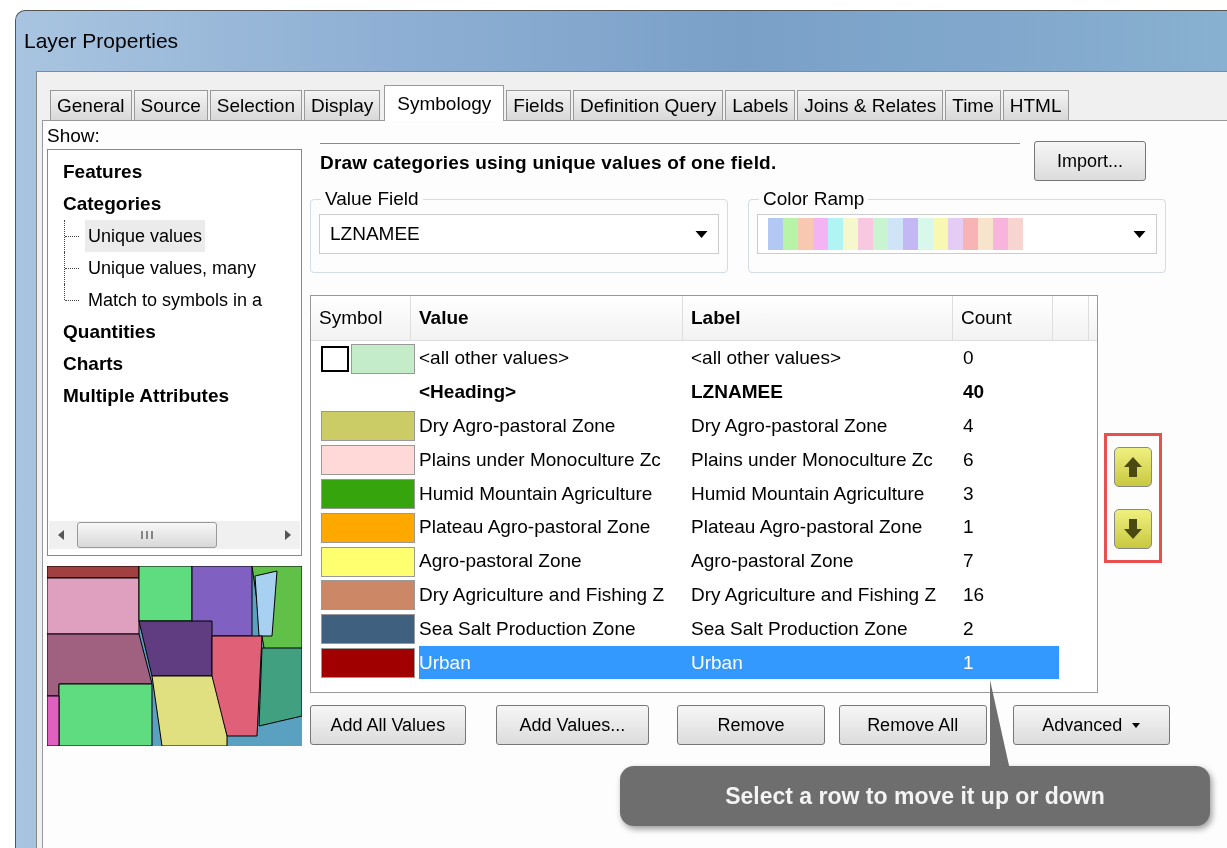  I want to click on tab: Definition Query, so click(648, 105).